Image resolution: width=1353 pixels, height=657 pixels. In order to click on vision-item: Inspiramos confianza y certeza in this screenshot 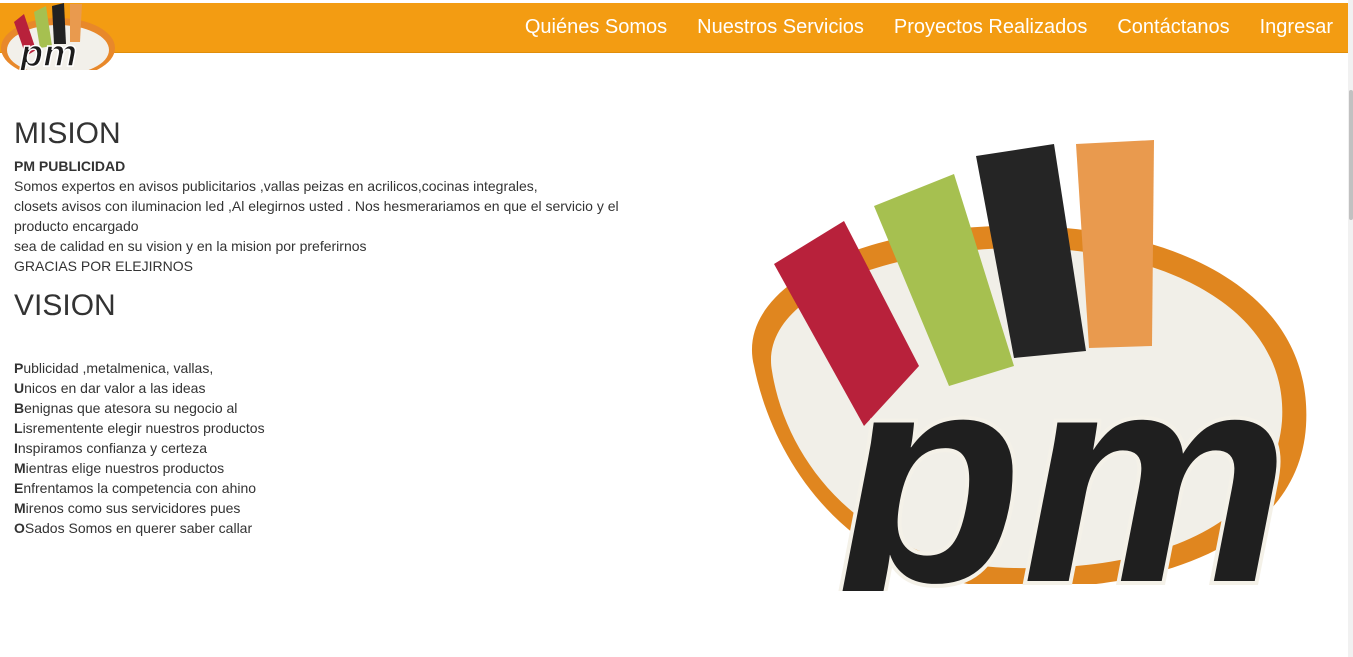, I will do `click(329, 448)`.